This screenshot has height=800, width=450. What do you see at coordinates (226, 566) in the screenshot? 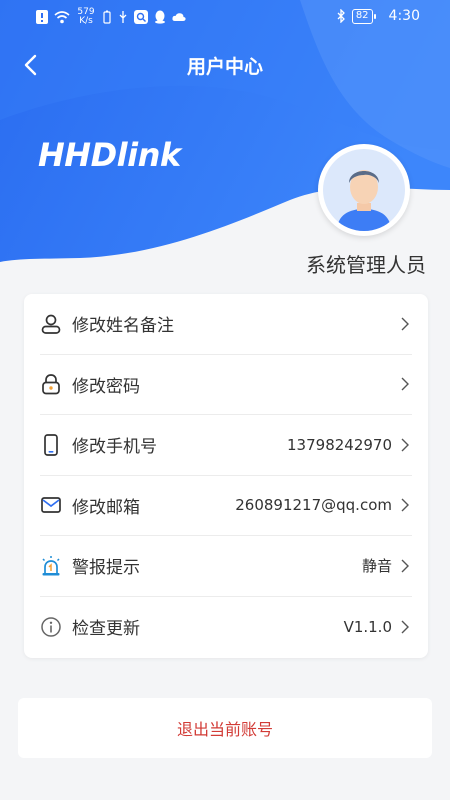
I see `menu-item-alarm: 警报提示 静音` at bounding box center [226, 566].